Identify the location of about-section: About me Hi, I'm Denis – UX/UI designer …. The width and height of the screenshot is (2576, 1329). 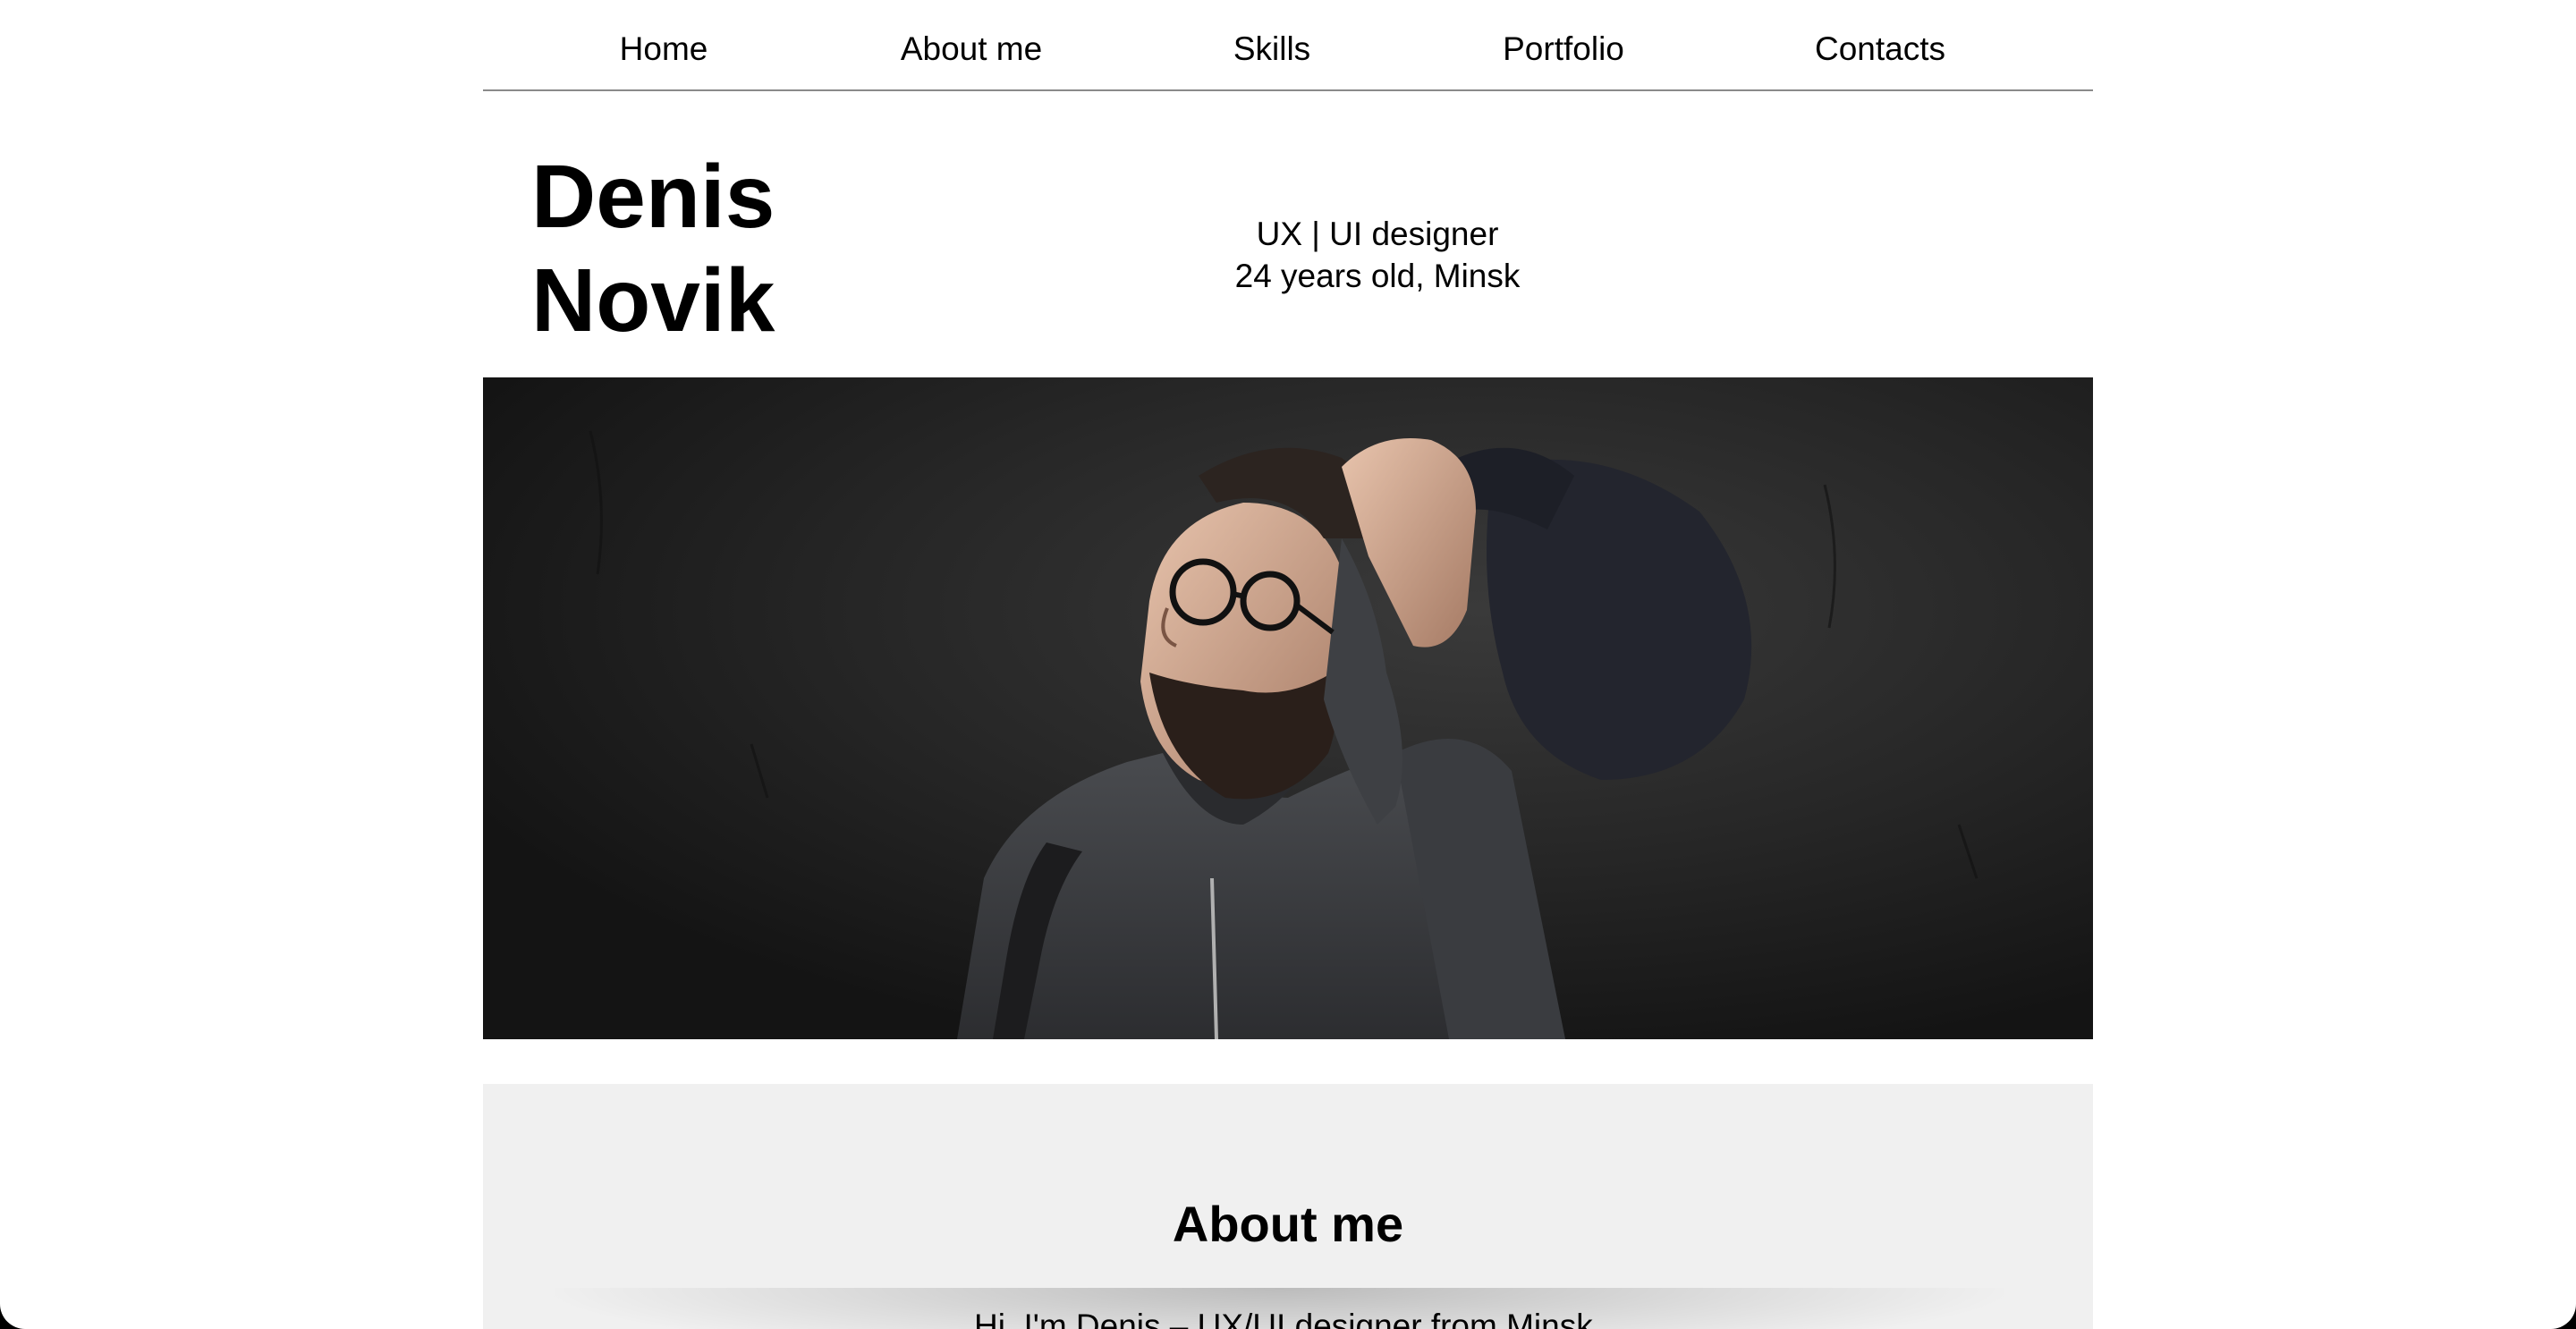
(1288, 1206).